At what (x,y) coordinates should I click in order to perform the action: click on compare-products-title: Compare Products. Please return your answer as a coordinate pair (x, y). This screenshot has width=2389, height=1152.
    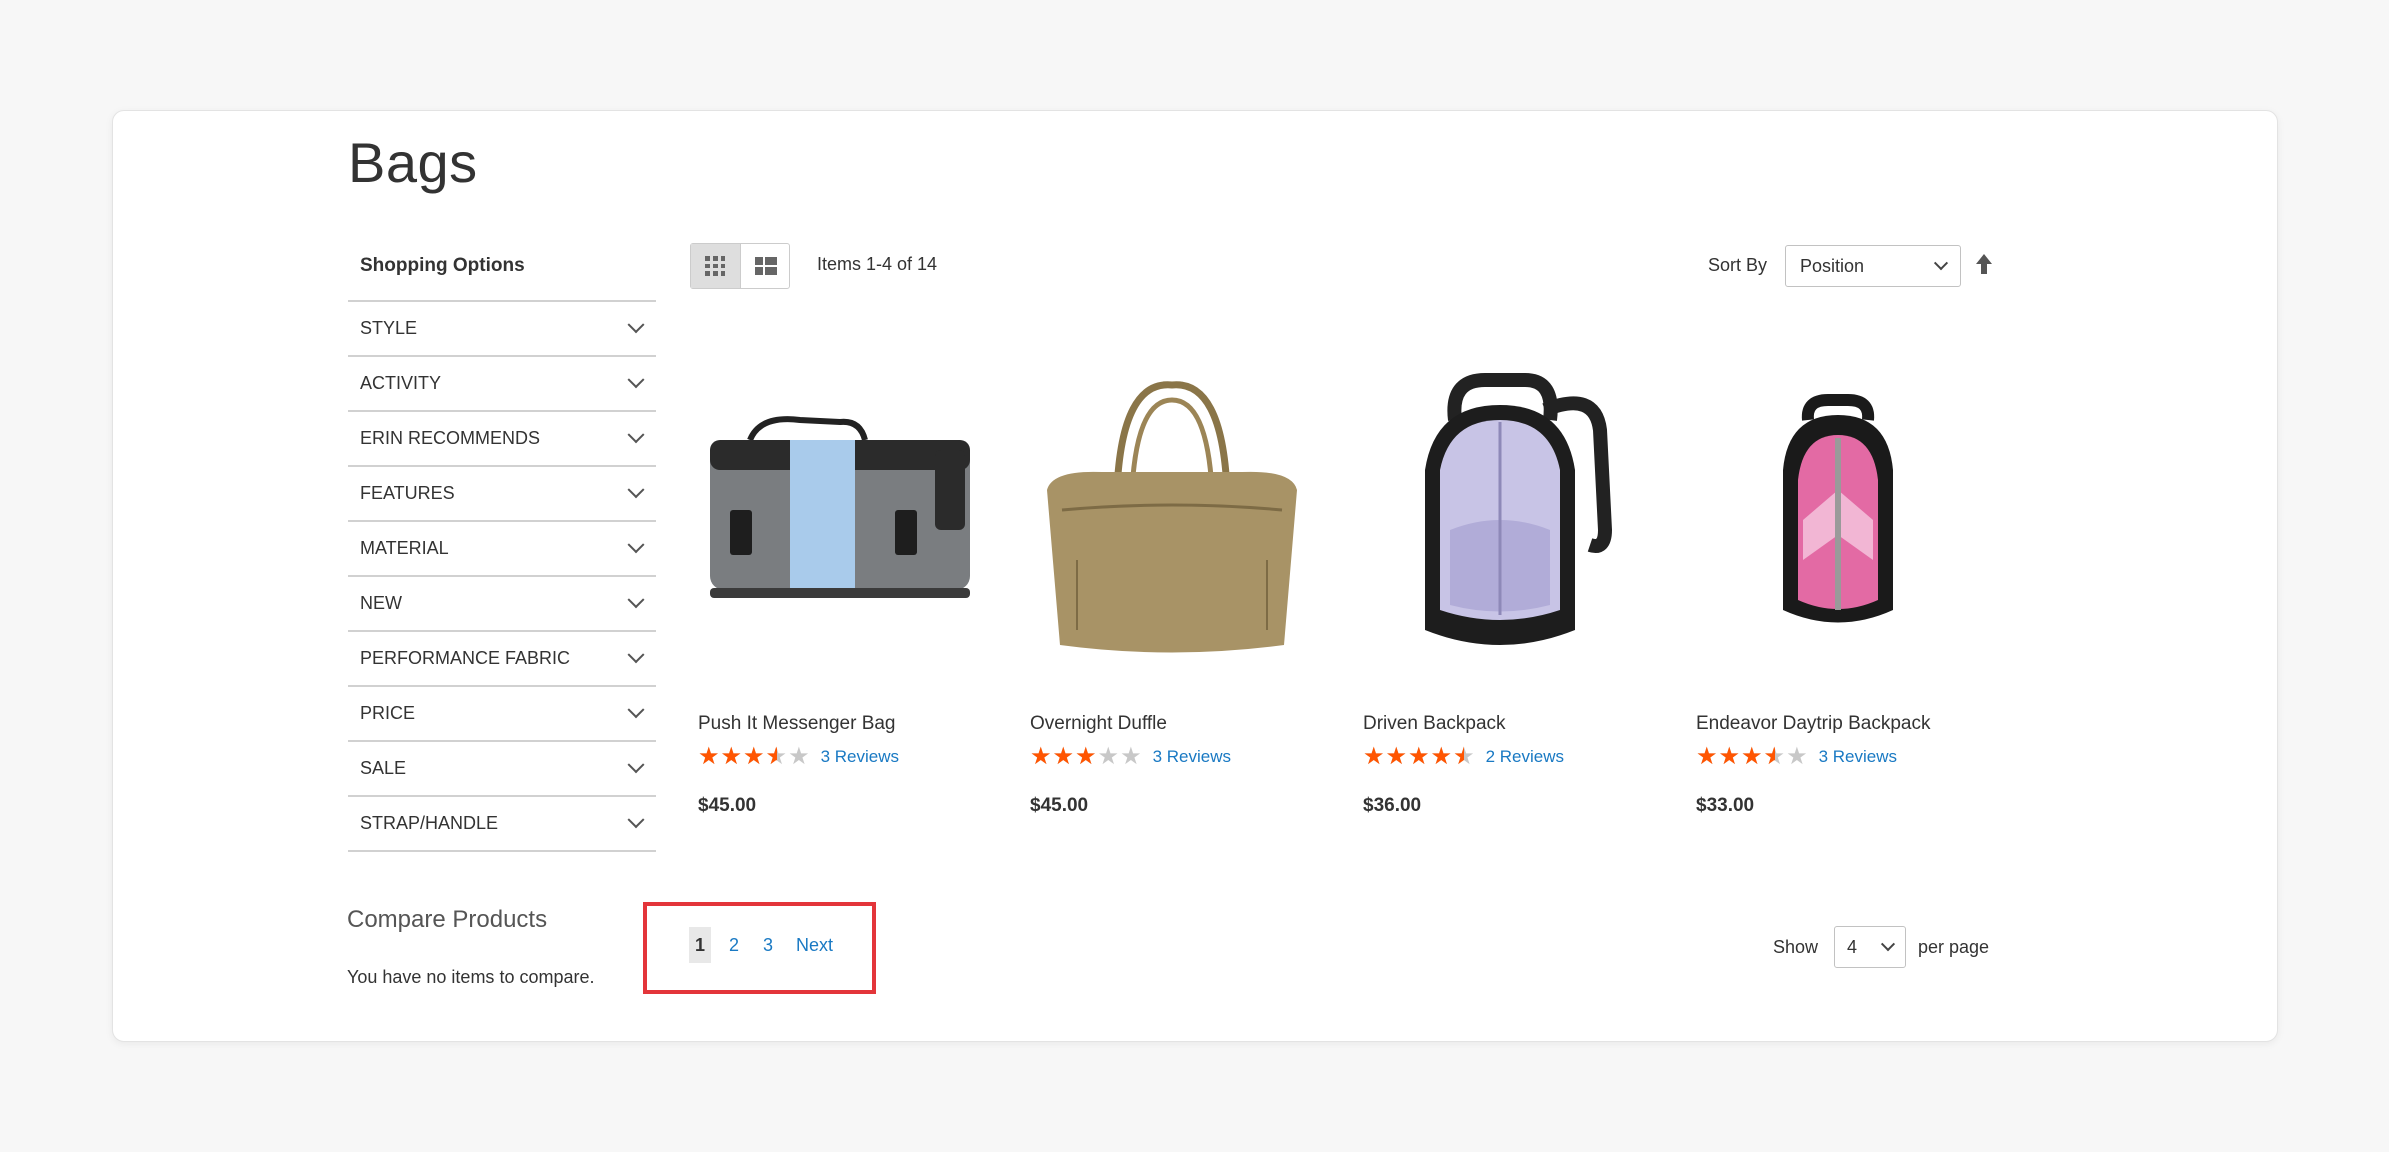
    Looking at the image, I should click on (447, 919).